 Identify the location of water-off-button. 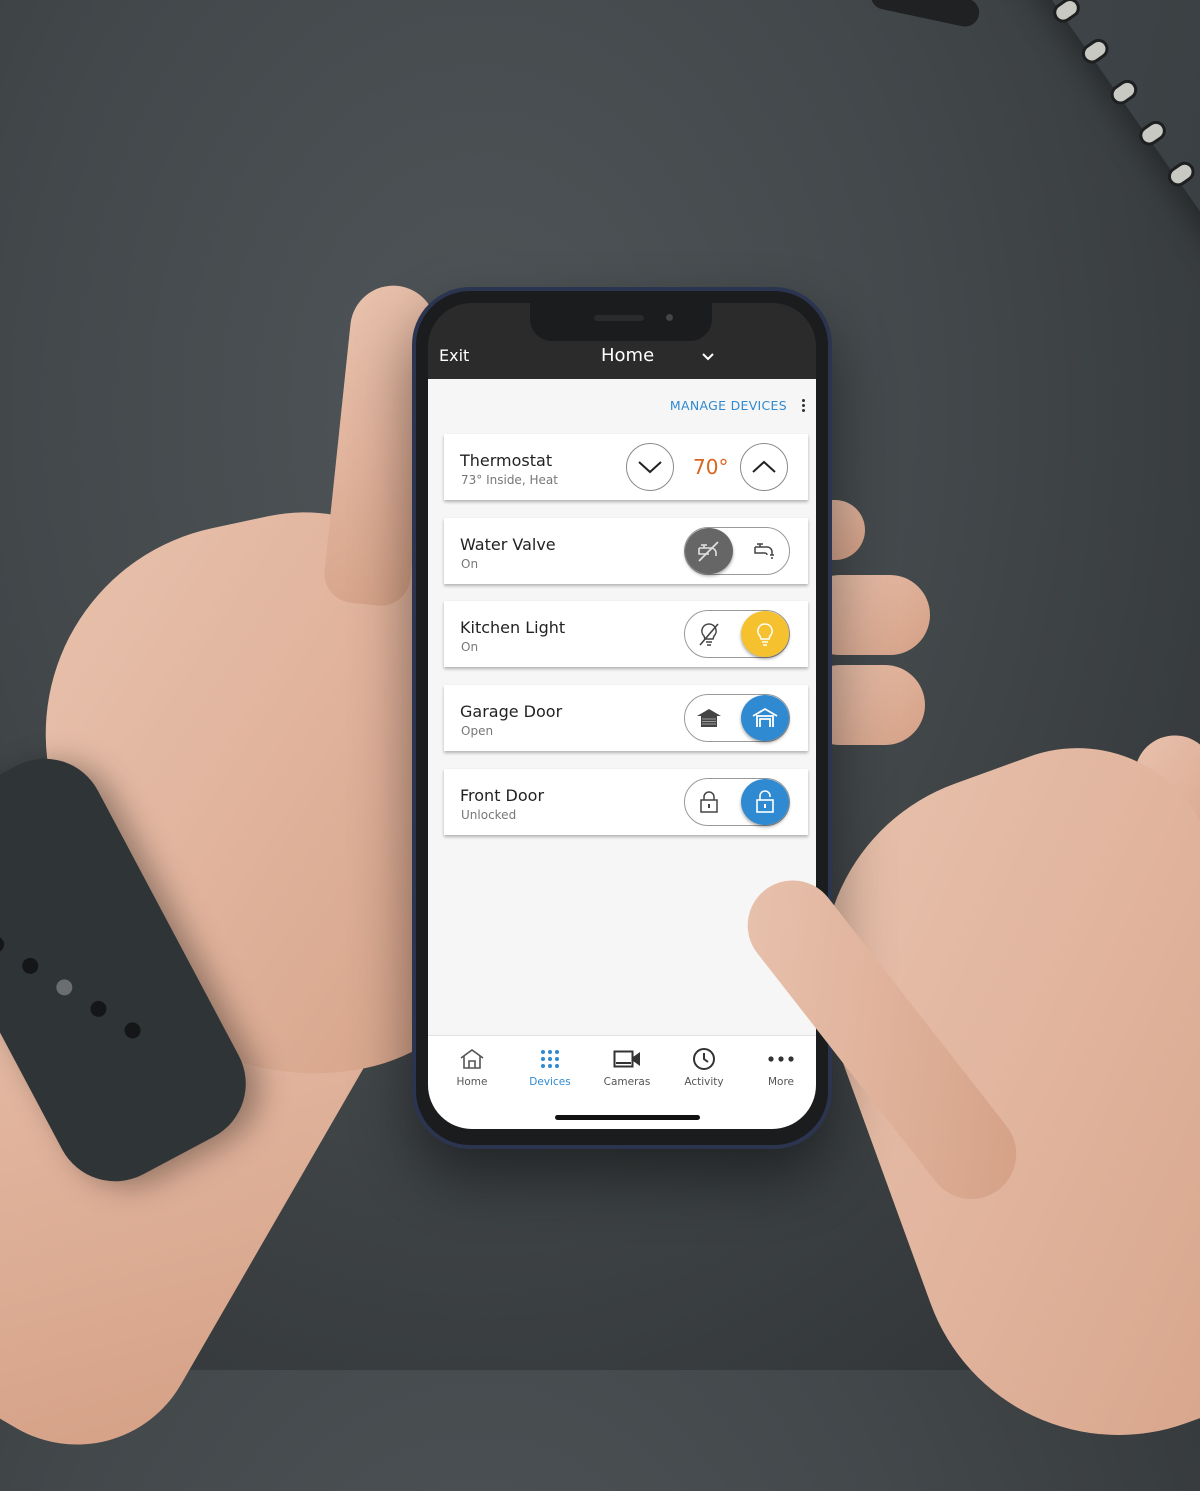
(709, 551).